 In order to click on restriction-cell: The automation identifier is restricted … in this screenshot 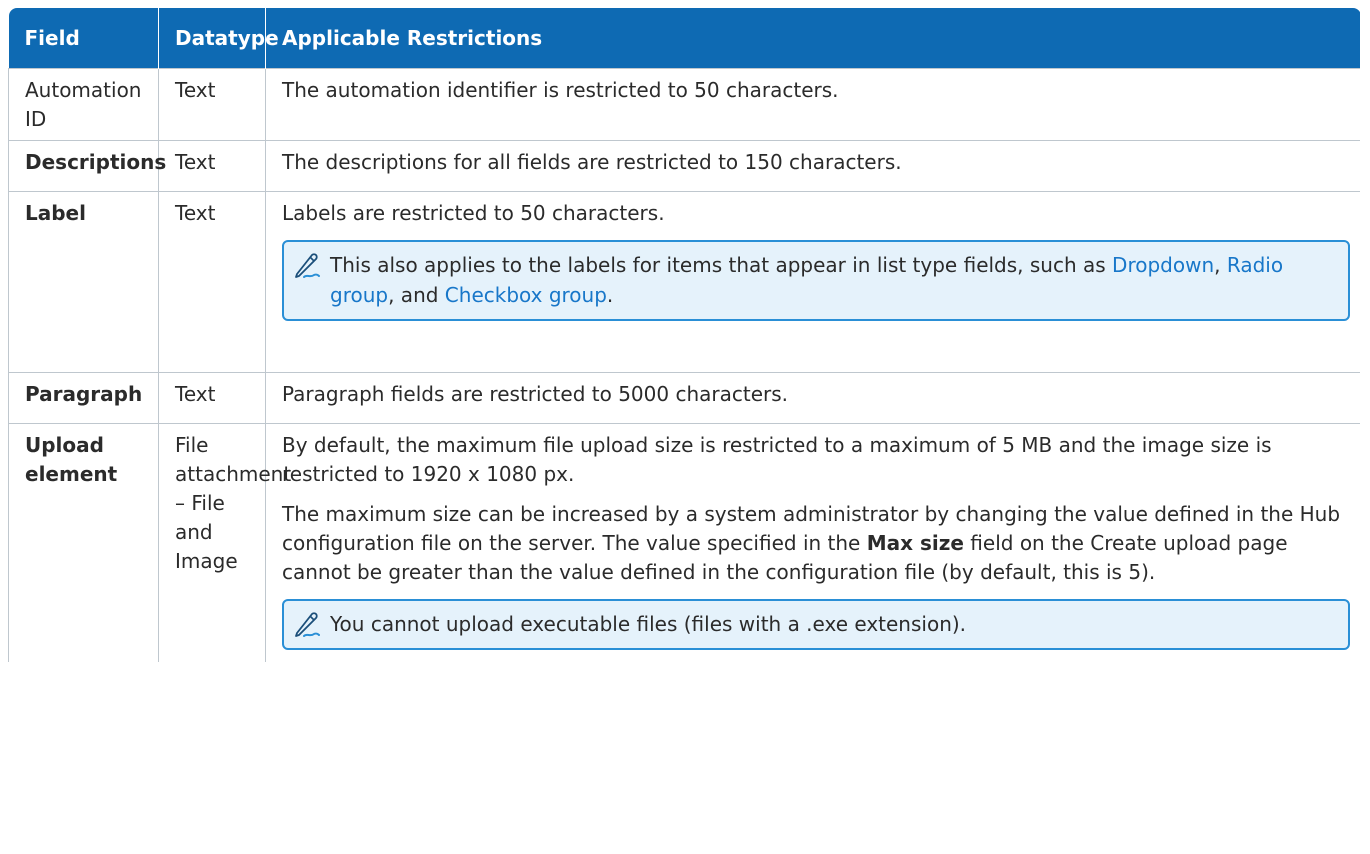, I will do `click(812, 104)`.